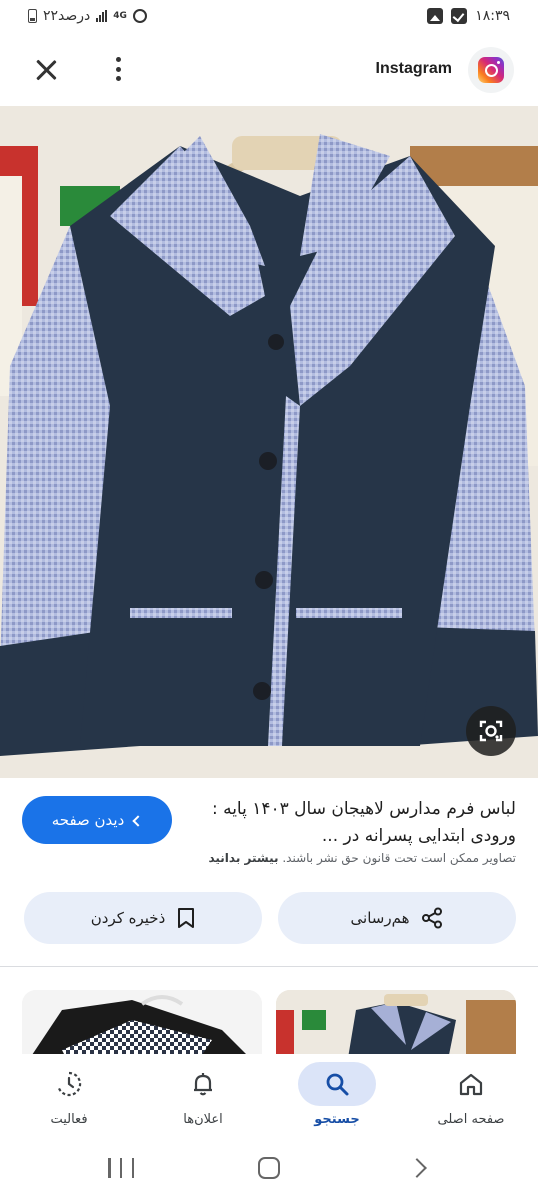 The height and width of the screenshot is (1200, 538). Describe the element at coordinates (138, 820) in the screenshot. I see `chevron-left-icon` at that location.